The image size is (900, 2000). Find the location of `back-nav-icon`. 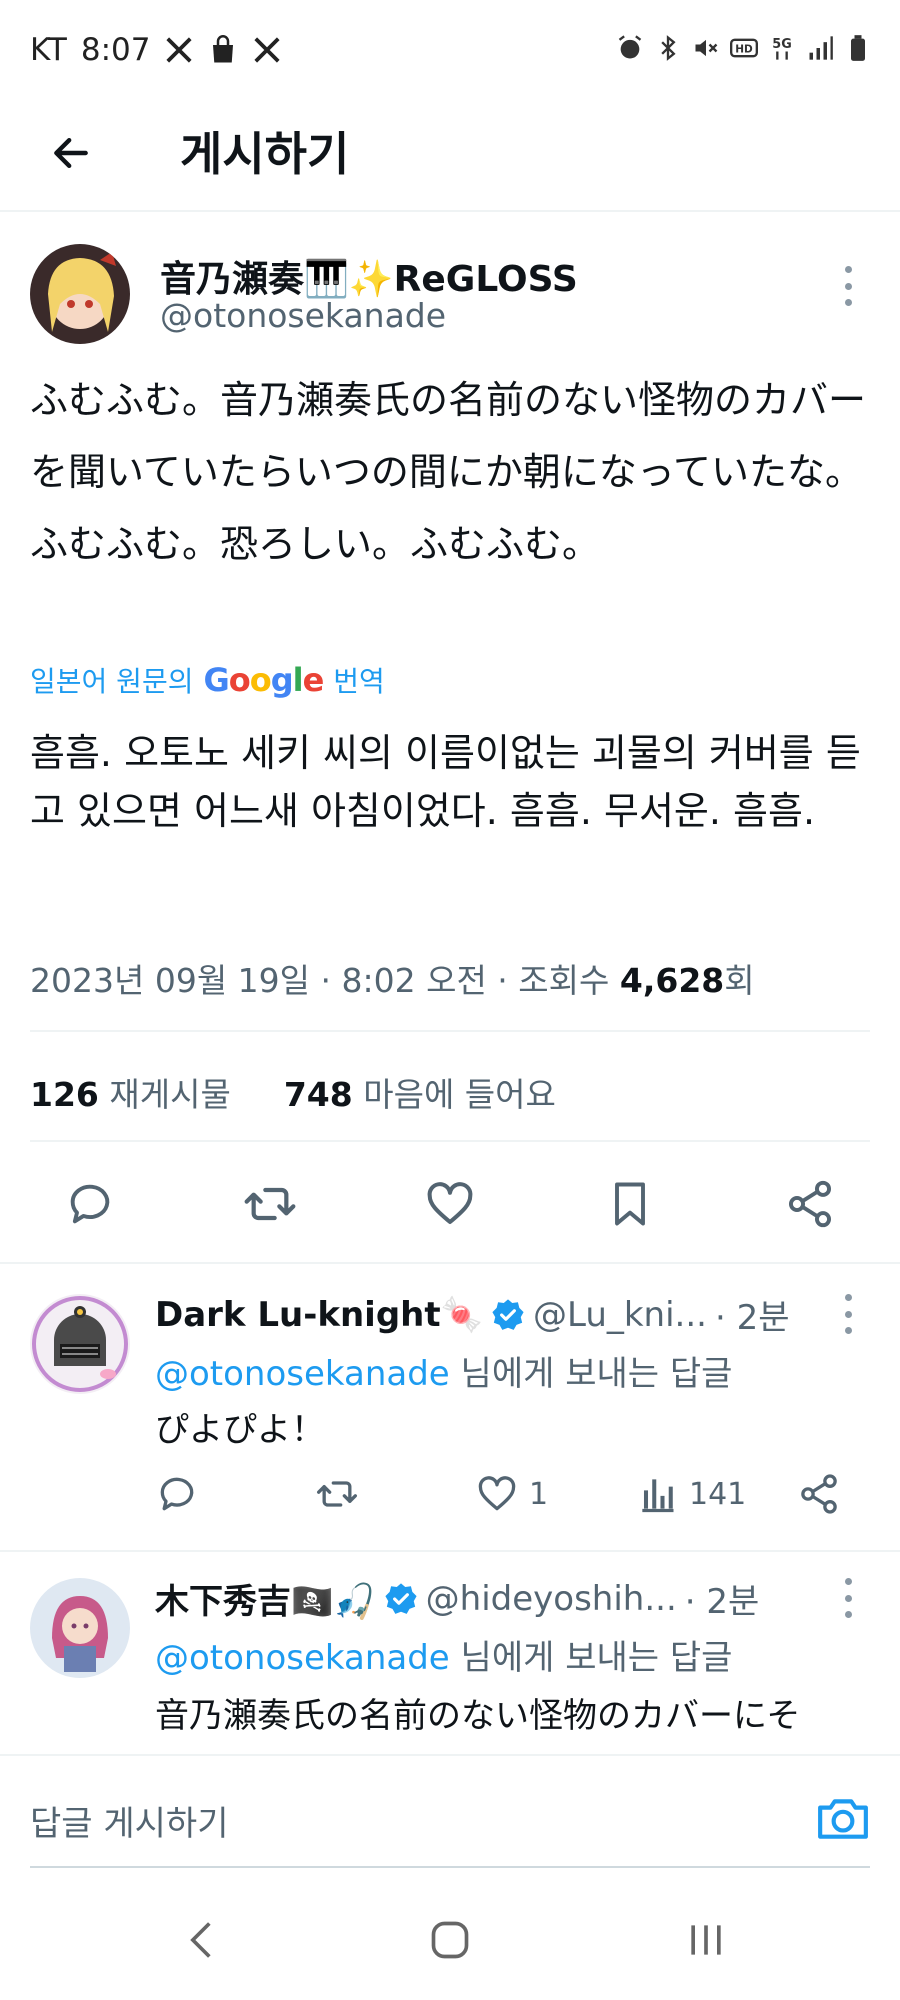

back-nav-icon is located at coordinates (200, 1940).